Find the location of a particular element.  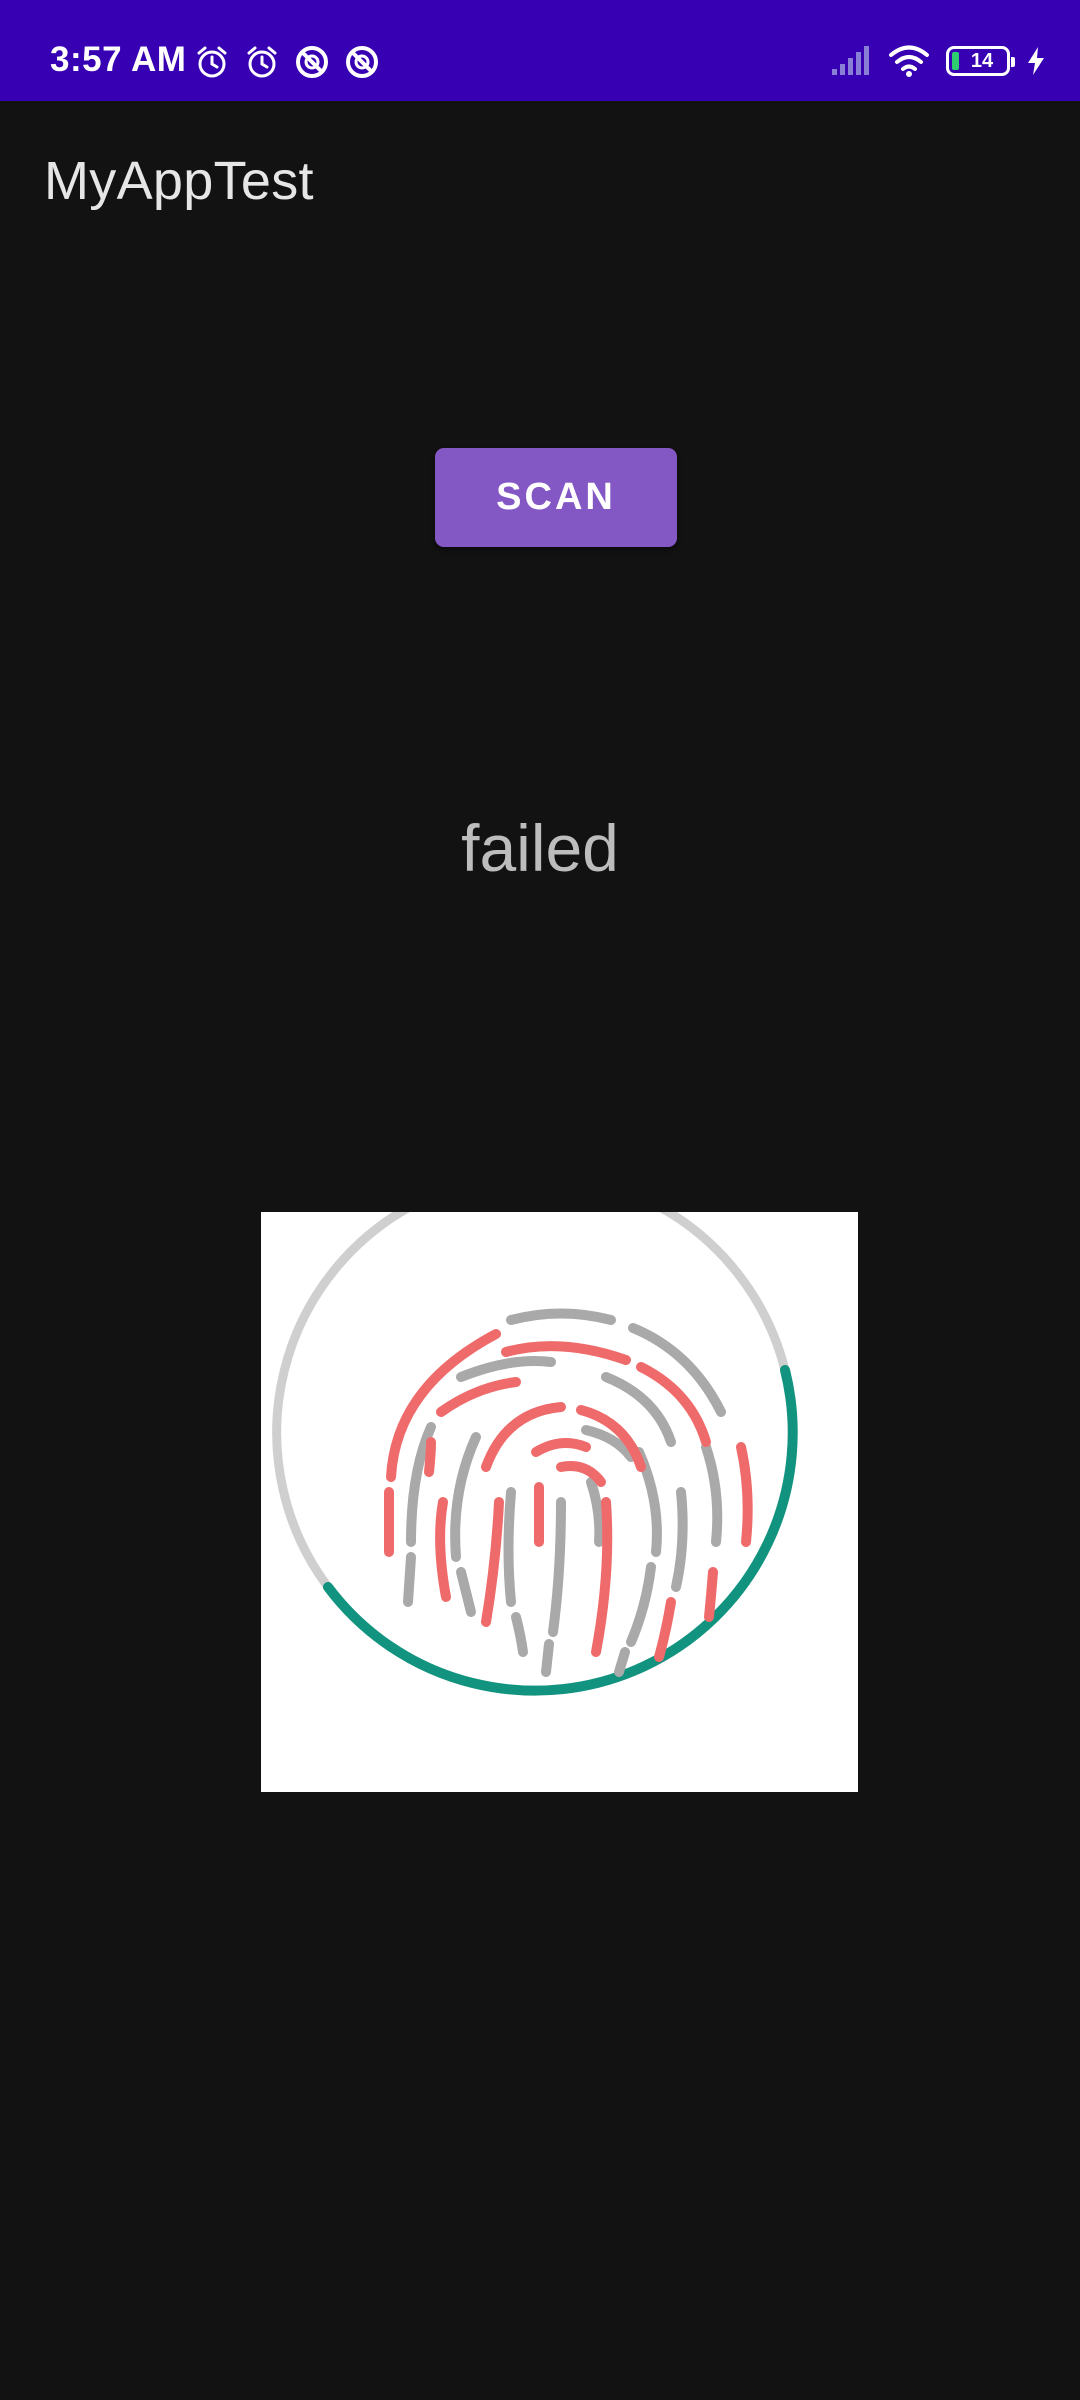

status-bar: 3:57 AM 14 is located at coordinates (540, 50).